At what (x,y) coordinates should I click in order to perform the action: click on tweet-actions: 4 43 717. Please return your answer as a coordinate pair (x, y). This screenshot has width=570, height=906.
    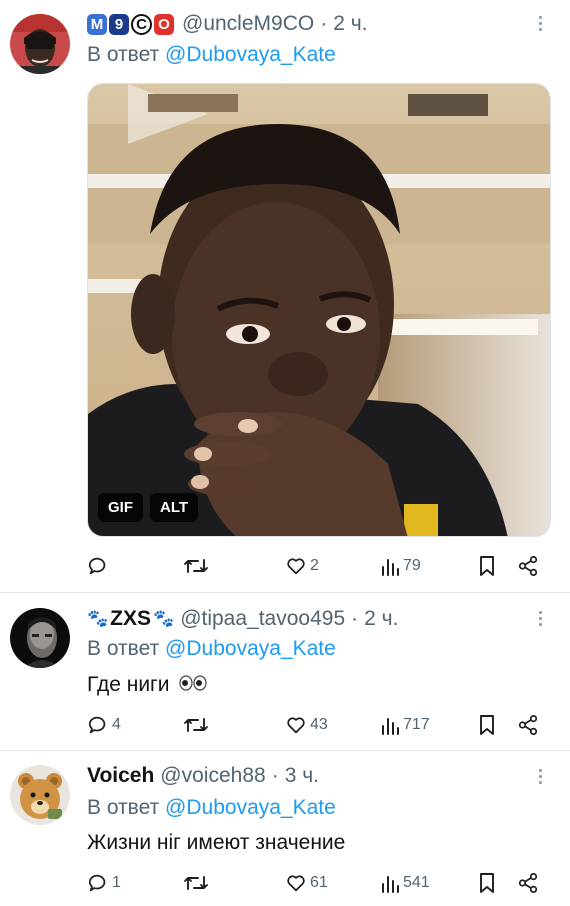
    Looking at the image, I should click on (317, 725).